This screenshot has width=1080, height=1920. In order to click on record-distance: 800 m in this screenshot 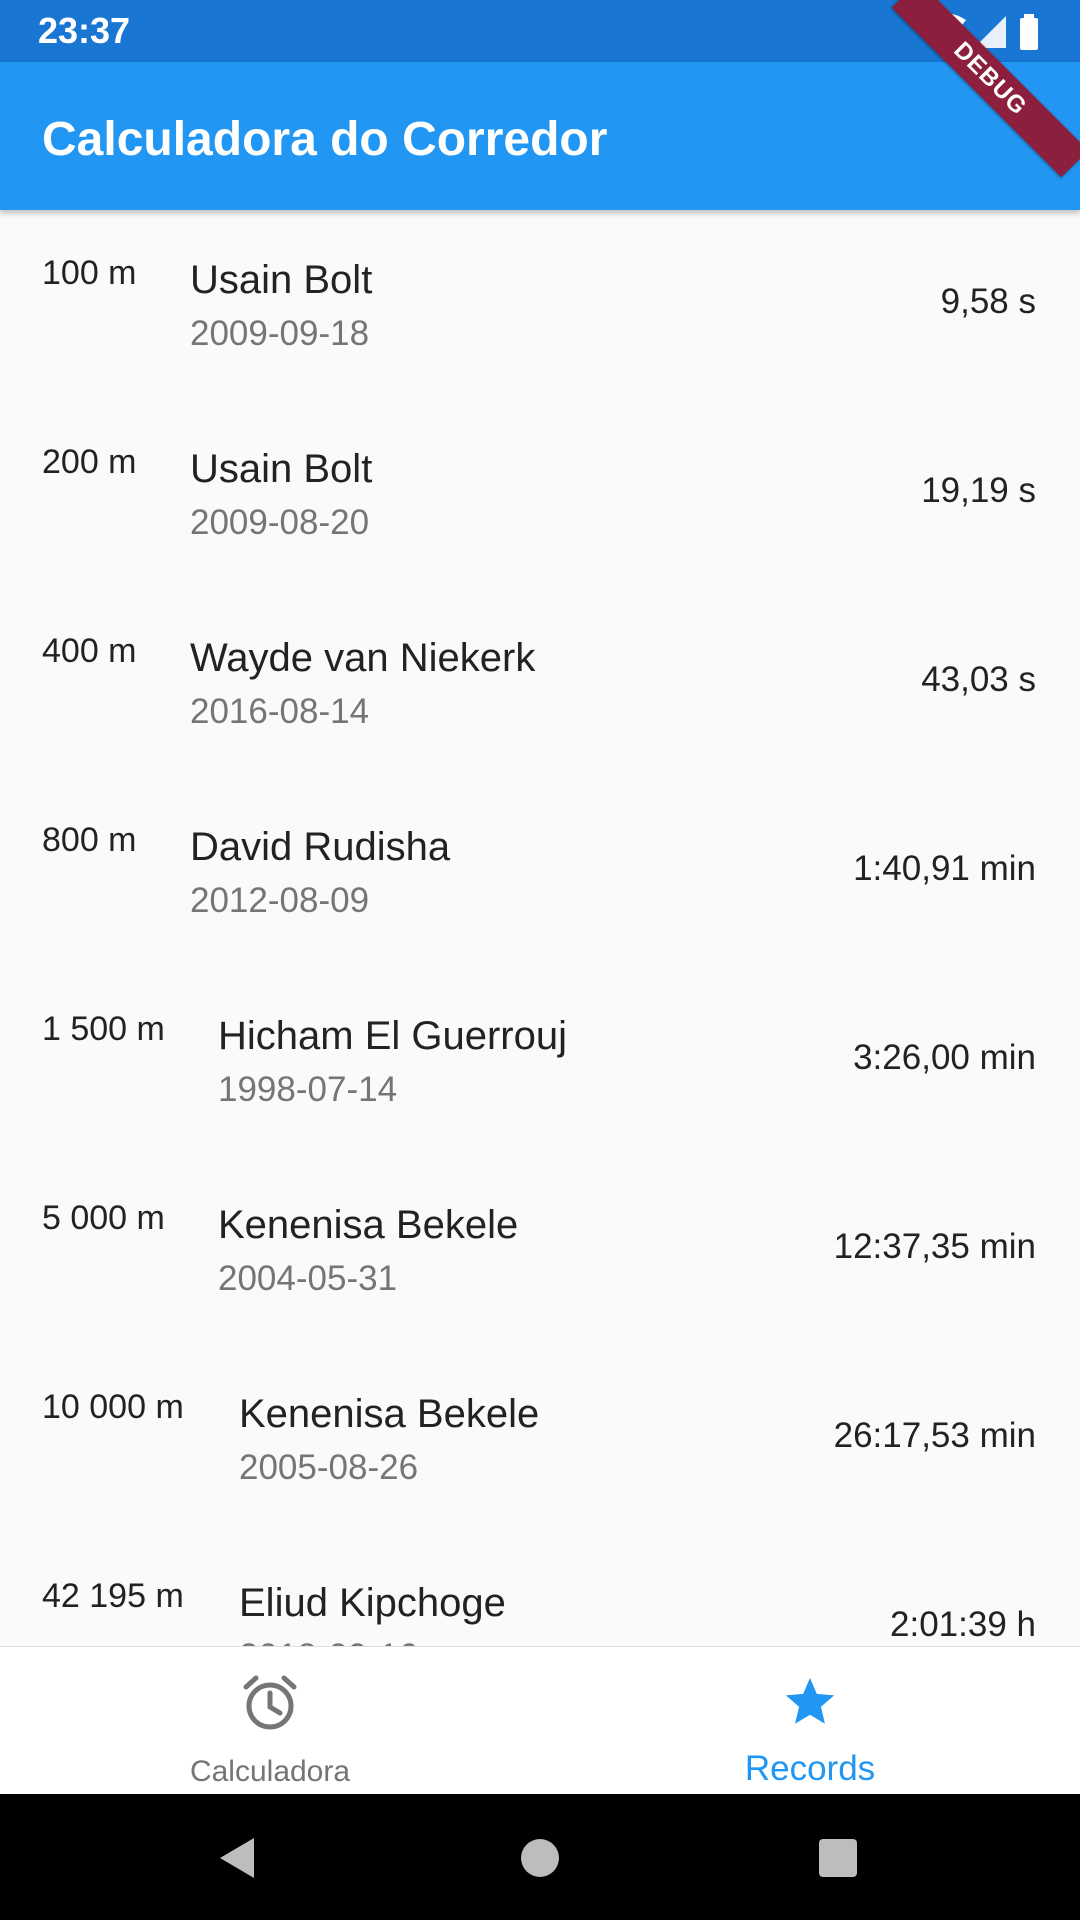, I will do `click(89, 840)`.